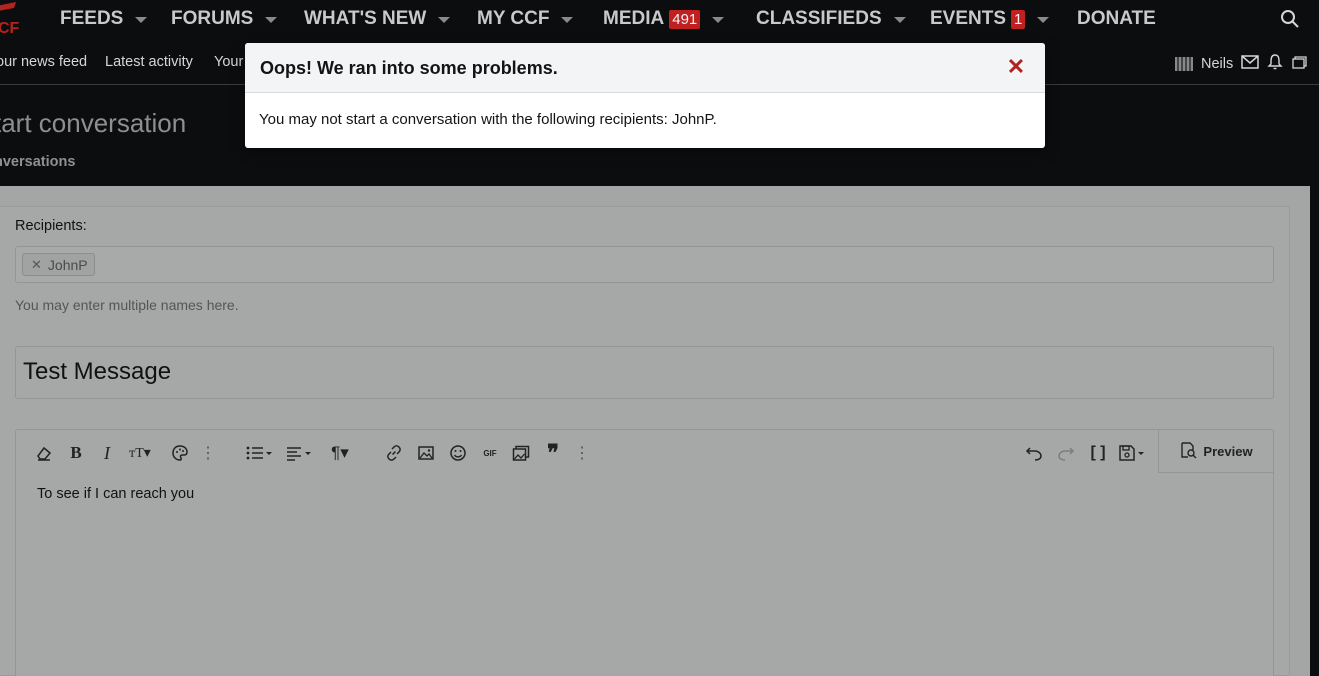  I want to click on avatar, so click(1184, 64).